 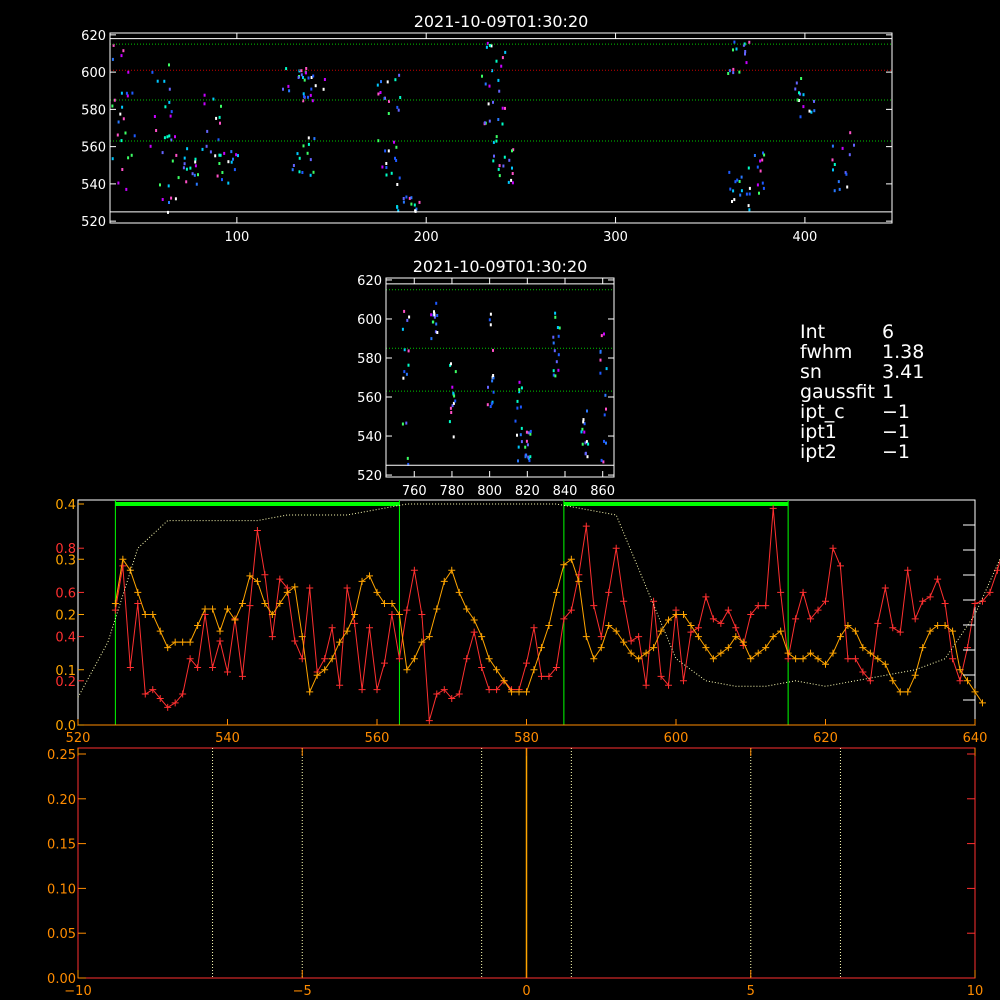 I want to click on info-key: fwhm, so click(x=826, y=352).